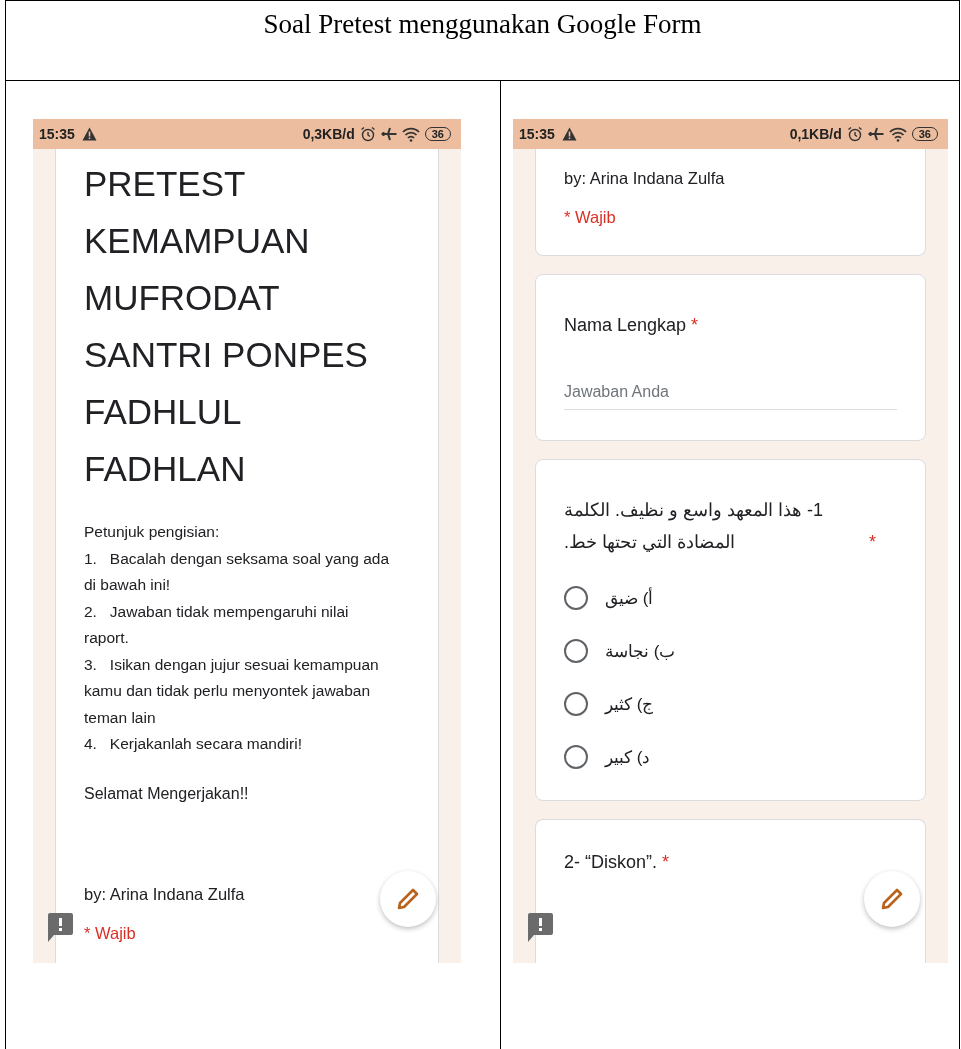  I want to click on form-title: PRETEST KEMAMPUAN MUFRODAT SANTRI PONPES FADHLUL FADHLAN, so click(226, 326).